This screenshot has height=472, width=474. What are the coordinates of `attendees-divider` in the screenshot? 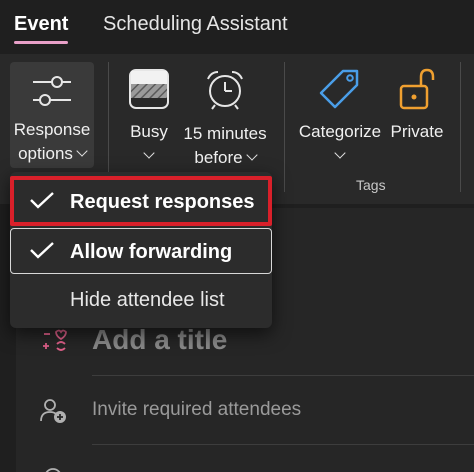 It's located at (283, 444).